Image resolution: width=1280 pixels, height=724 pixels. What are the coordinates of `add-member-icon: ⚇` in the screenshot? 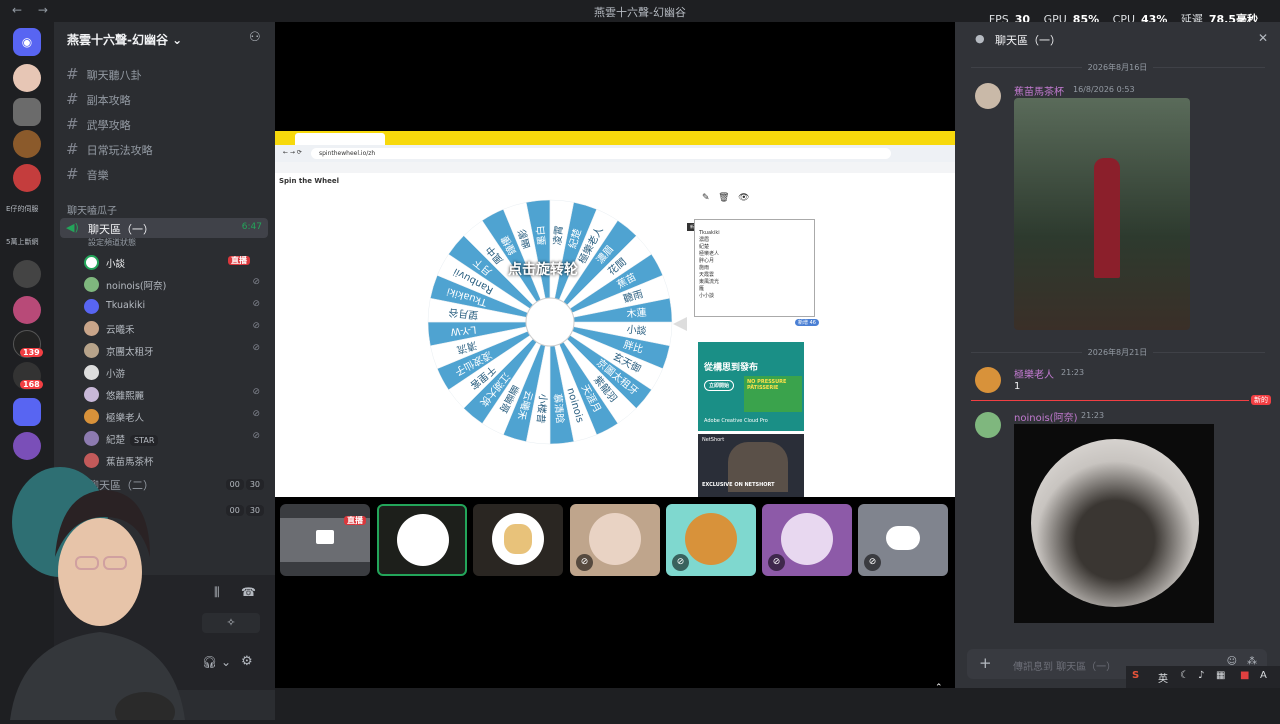 It's located at (255, 37).